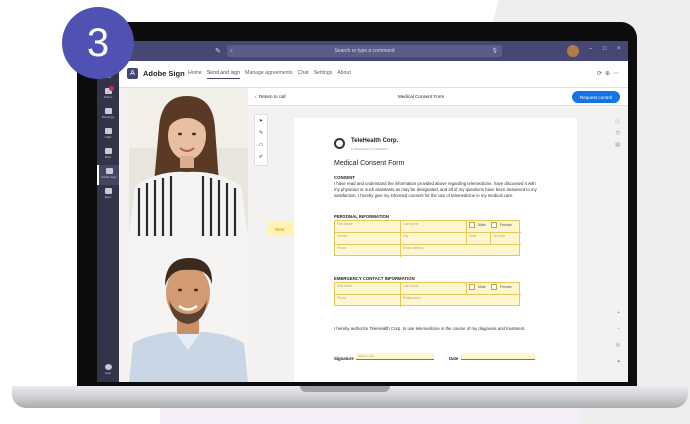 The height and width of the screenshot is (424, 690). What do you see at coordinates (573, 51) in the screenshot?
I see `avatar` at bounding box center [573, 51].